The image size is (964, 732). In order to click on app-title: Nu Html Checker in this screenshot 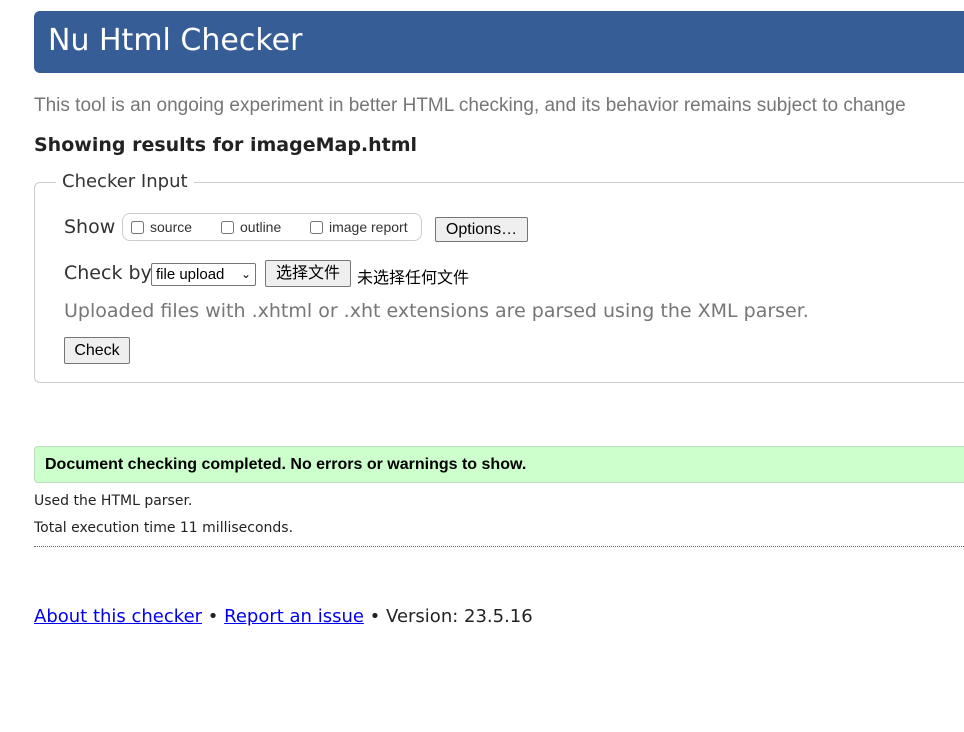, I will do `click(175, 40)`.